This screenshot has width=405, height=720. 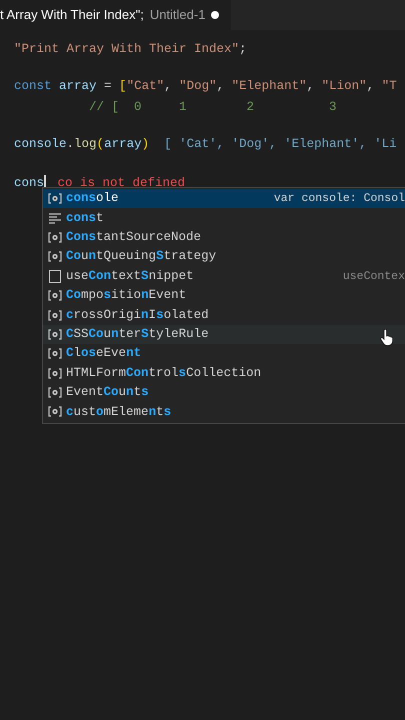 What do you see at coordinates (92, 199) in the screenshot?
I see `suggestion-label: console` at bounding box center [92, 199].